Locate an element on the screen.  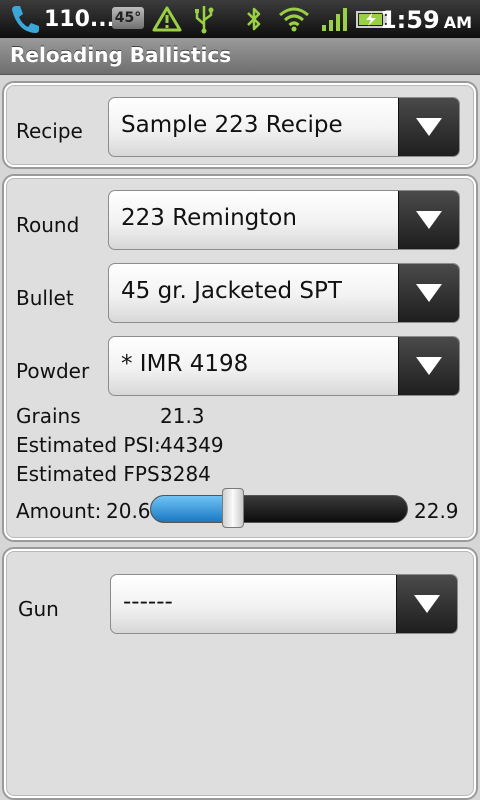
psi-value: 44349 is located at coordinates (192, 445).